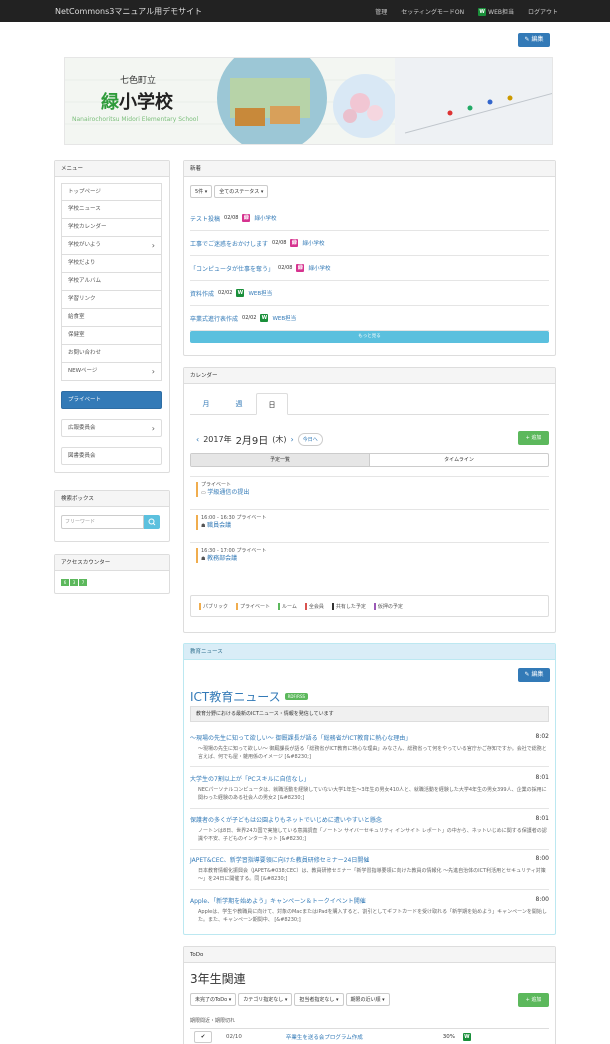 This screenshot has height=1044, width=610. I want to click on news-title: 工事でご迷惑をおかけします, so click(229, 243).